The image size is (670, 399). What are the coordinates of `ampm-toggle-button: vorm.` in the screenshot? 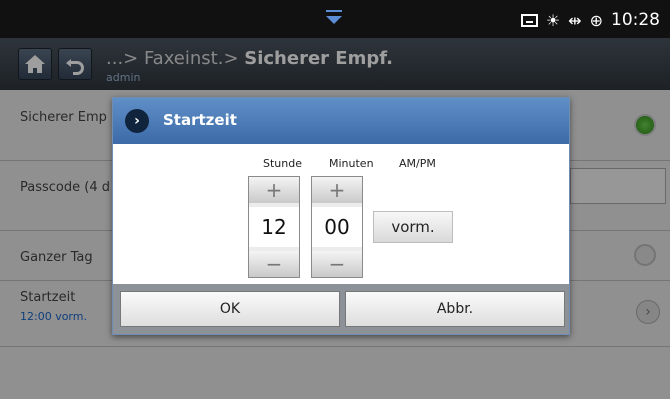 It's located at (413, 227).